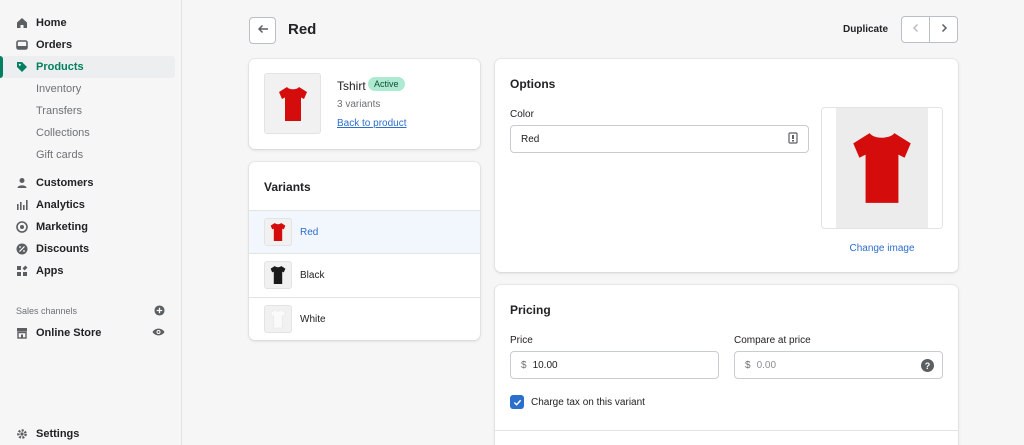 This screenshot has height=445, width=1024. What do you see at coordinates (50, 271) in the screenshot?
I see `nav-apps-label: Apps` at bounding box center [50, 271].